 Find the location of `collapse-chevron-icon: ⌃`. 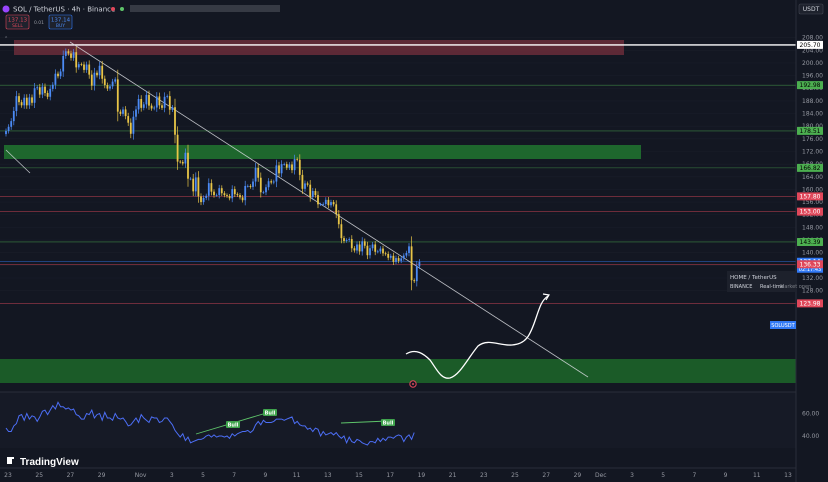

collapse-chevron-icon: ⌃ is located at coordinates (6, 39).